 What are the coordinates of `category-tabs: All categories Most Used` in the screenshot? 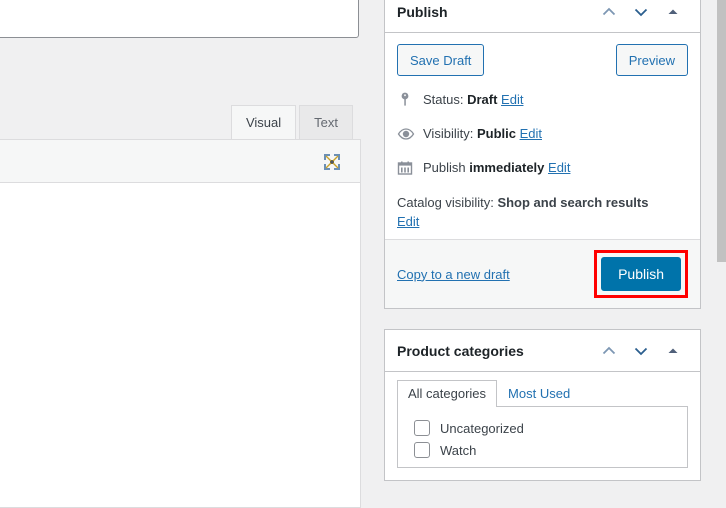 It's located at (542, 389).